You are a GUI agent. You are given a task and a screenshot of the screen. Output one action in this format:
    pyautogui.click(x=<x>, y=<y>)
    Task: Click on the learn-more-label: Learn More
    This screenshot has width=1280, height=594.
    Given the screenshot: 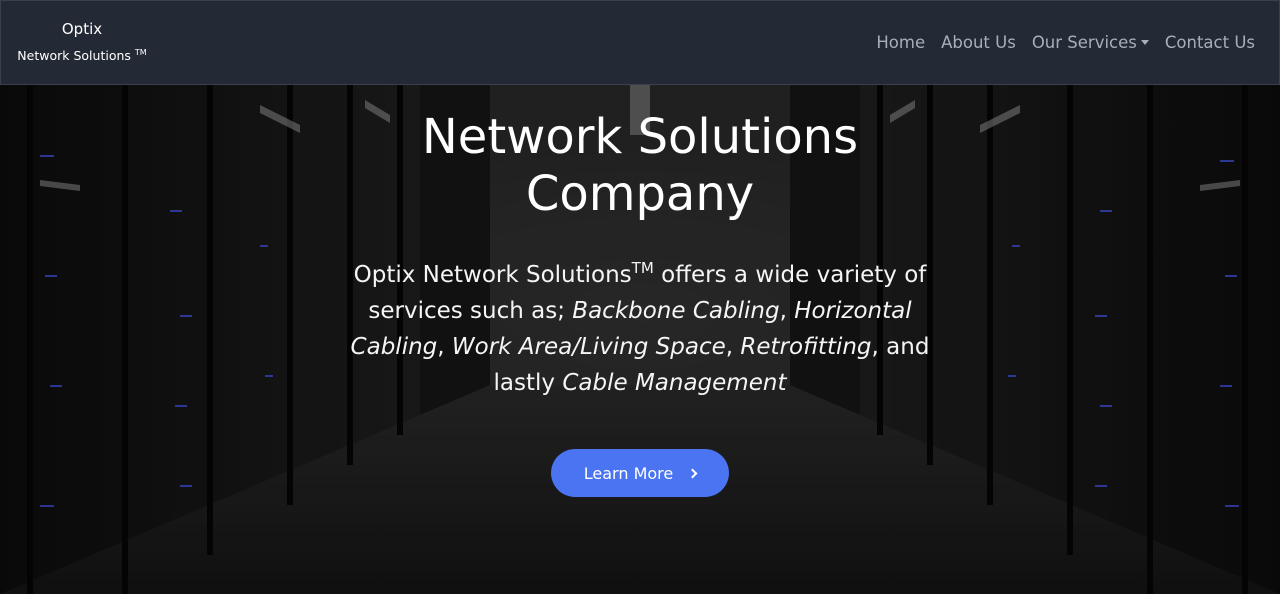 What is the action you would take?
    pyautogui.click(x=628, y=473)
    